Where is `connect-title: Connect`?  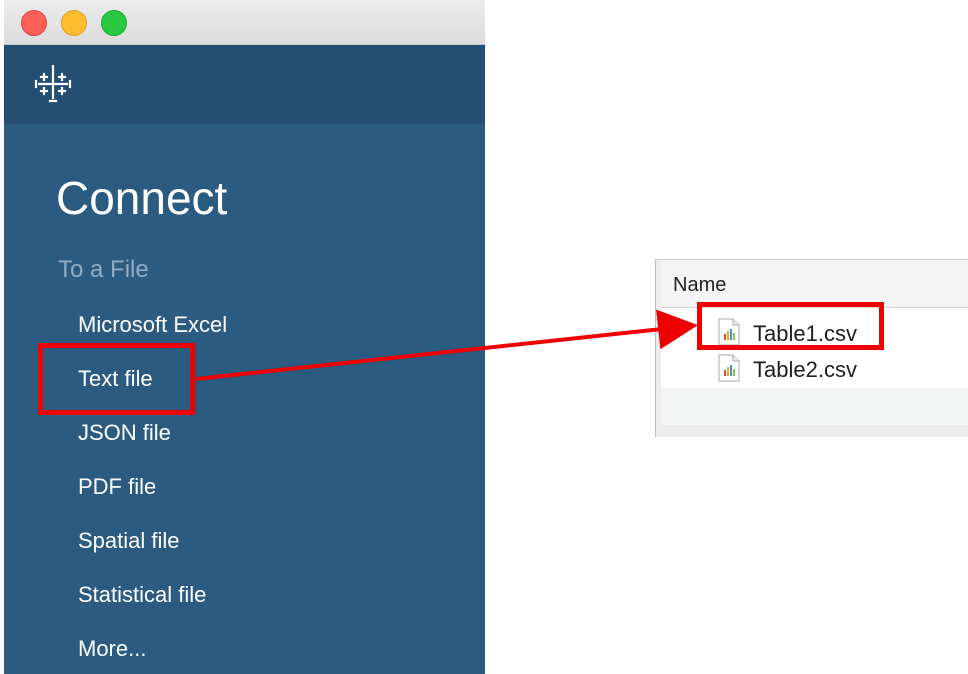
connect-title: Connect is located at coordinates (142, 198).